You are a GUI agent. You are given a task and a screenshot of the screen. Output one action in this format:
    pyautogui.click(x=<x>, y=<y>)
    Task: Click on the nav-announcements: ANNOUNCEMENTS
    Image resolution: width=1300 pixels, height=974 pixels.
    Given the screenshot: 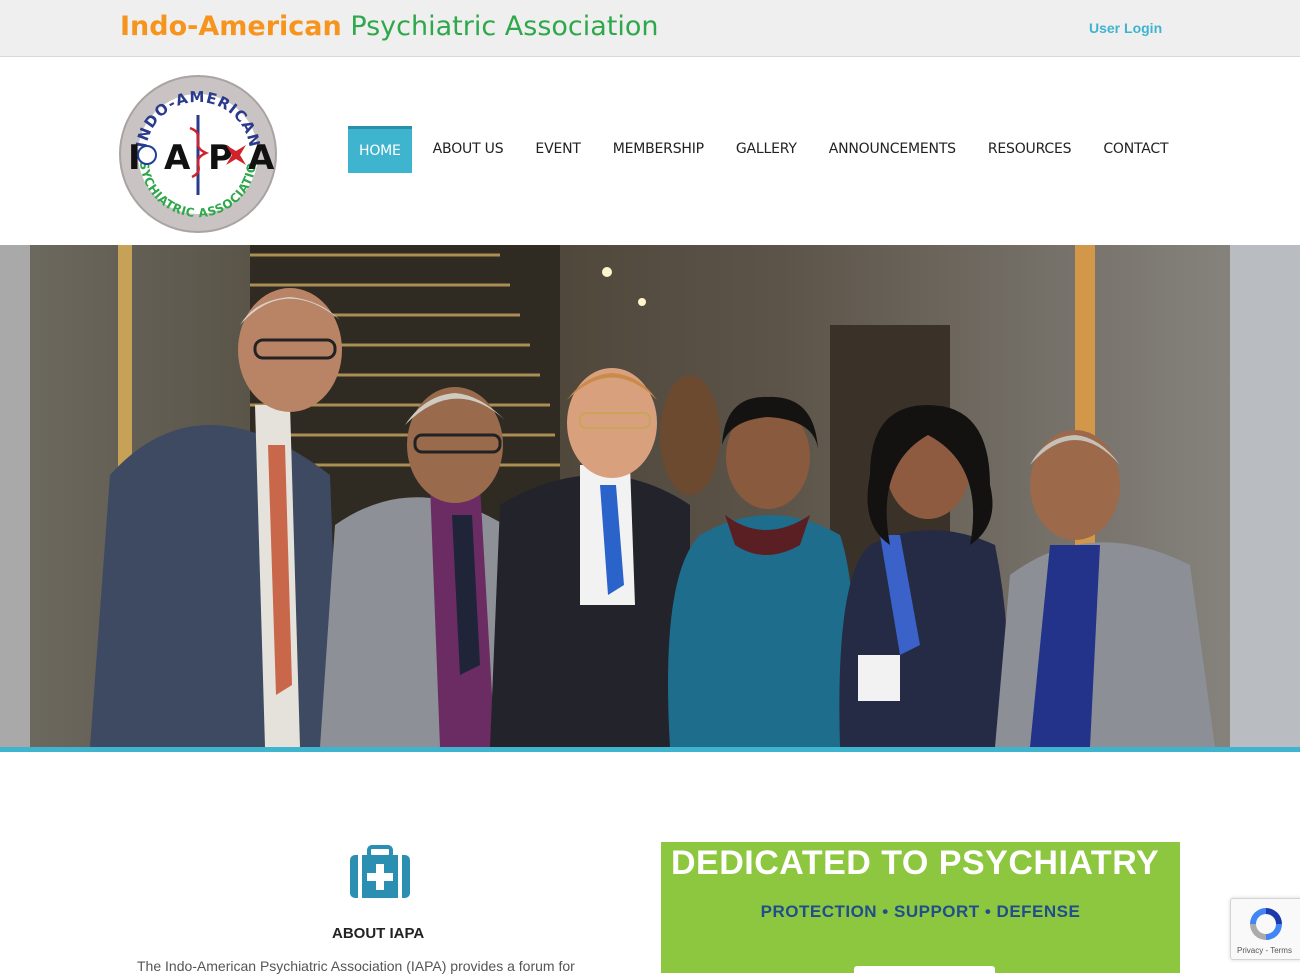 What is the action you would take?
    pyautogui.click(x=892, y=149)
    